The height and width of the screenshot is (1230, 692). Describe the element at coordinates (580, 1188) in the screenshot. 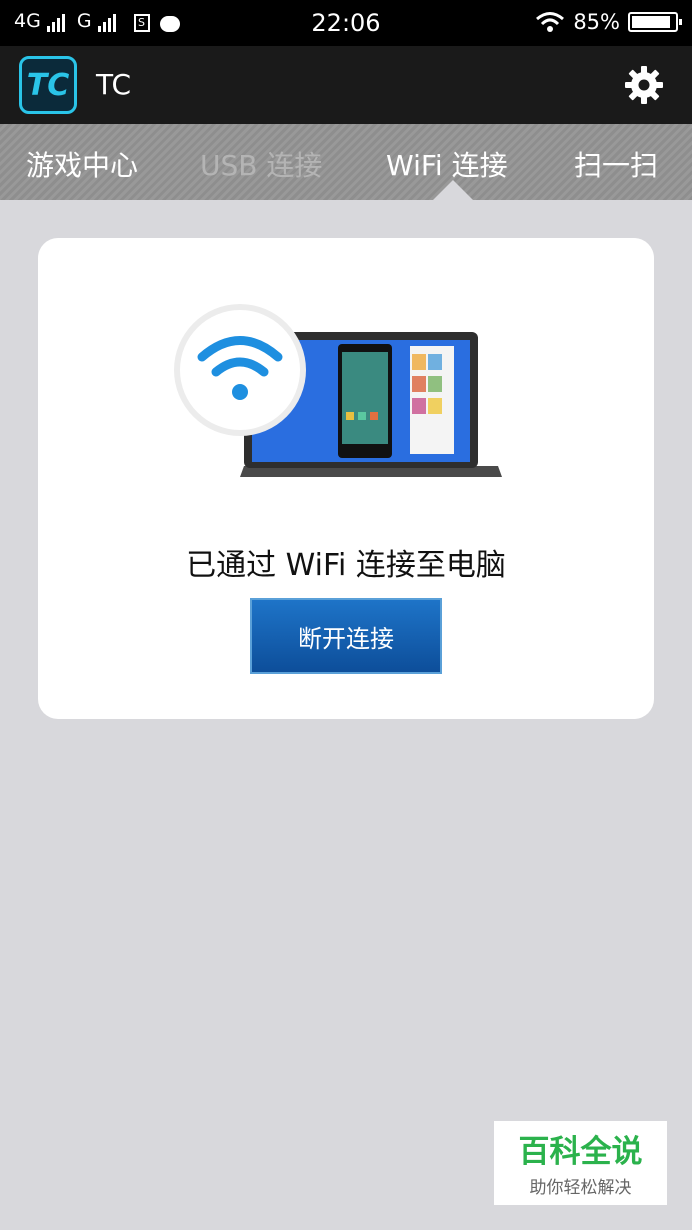

I see `watermark-subtitle: 助你轻松解决` at that location.